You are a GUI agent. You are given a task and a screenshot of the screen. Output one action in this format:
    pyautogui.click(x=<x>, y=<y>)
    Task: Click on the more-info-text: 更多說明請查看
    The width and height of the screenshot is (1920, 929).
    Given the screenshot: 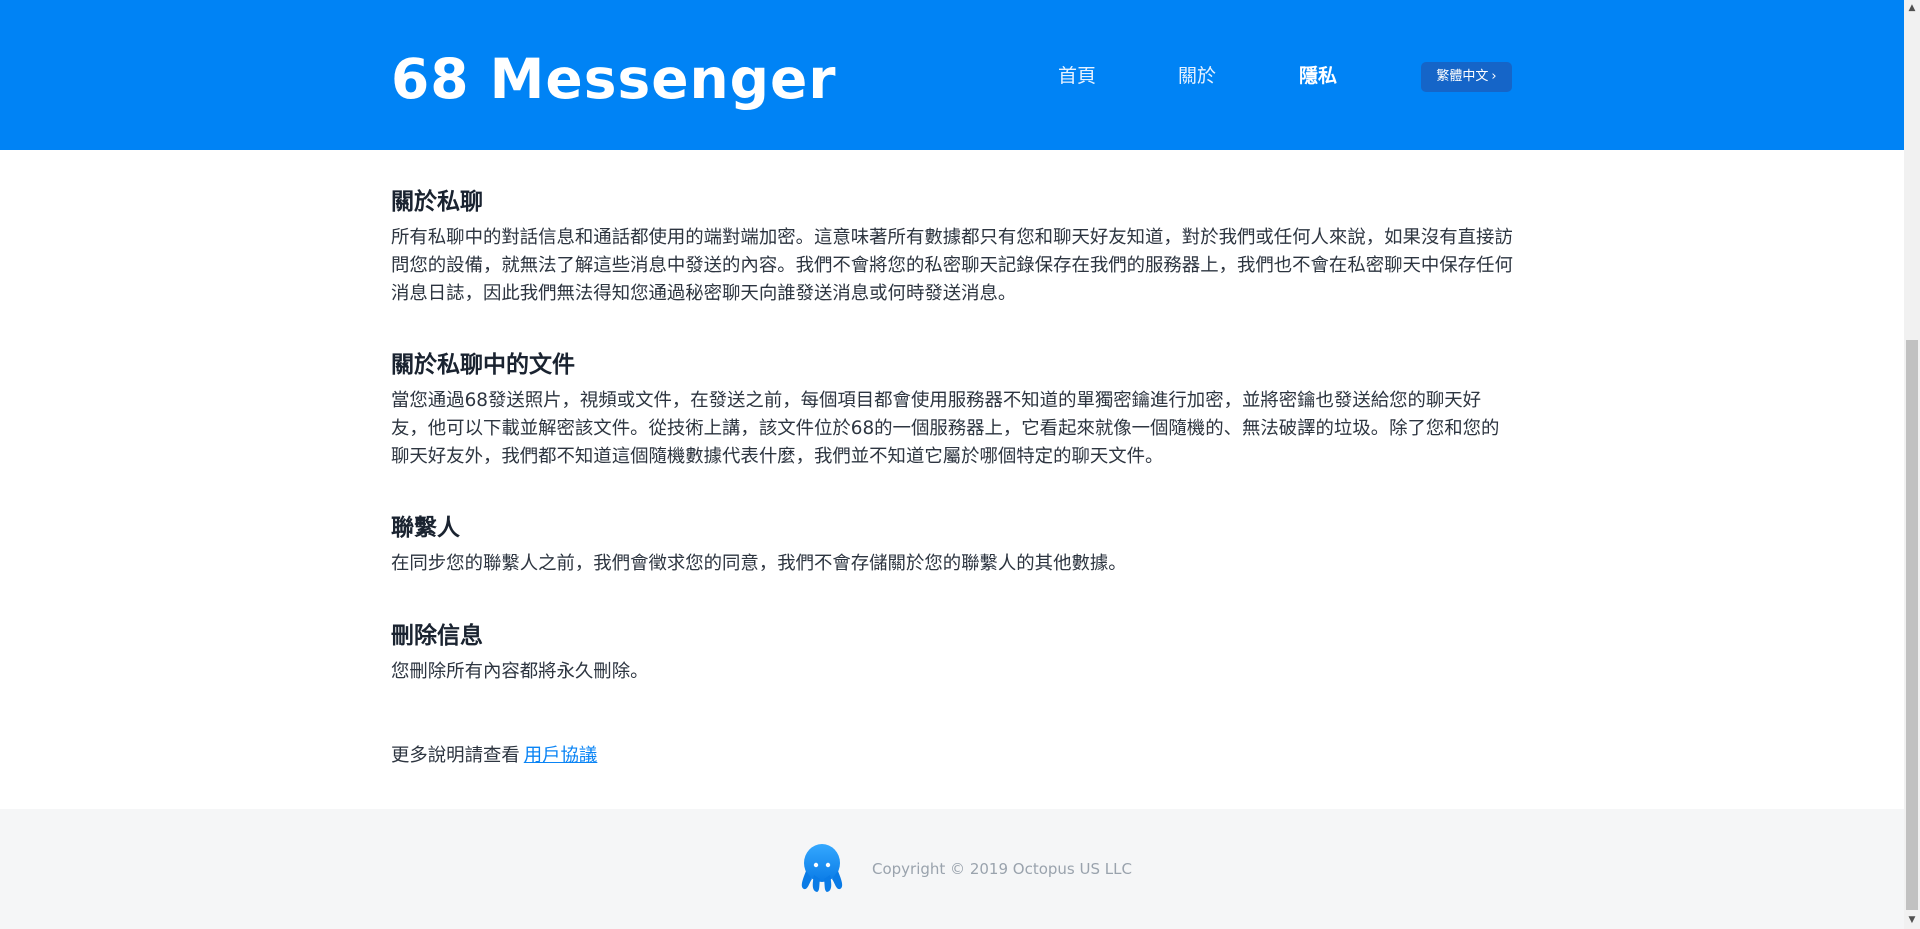 What is the action you would take?
    pyautogui.click(x=455, y=755)
    